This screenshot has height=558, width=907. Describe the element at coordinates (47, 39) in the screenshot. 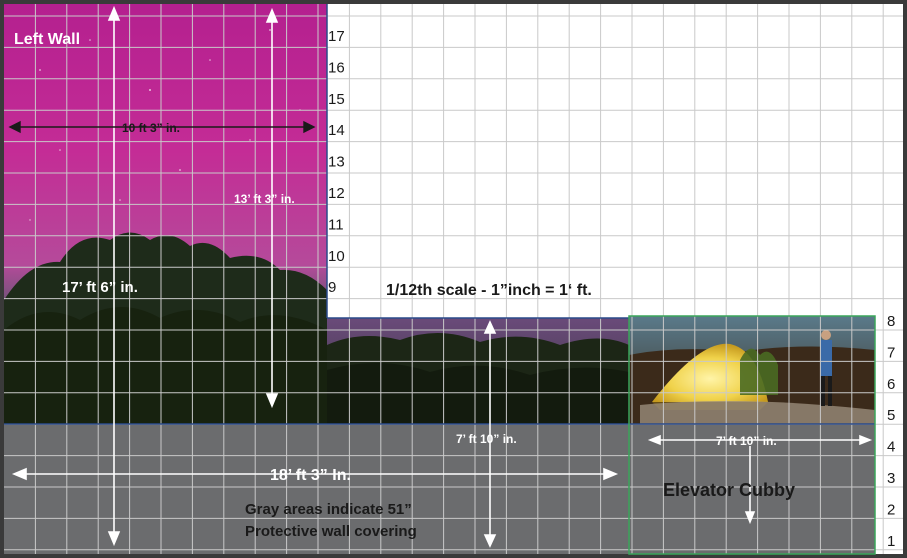

I see `left-wall-label: Left Wall` at that location.